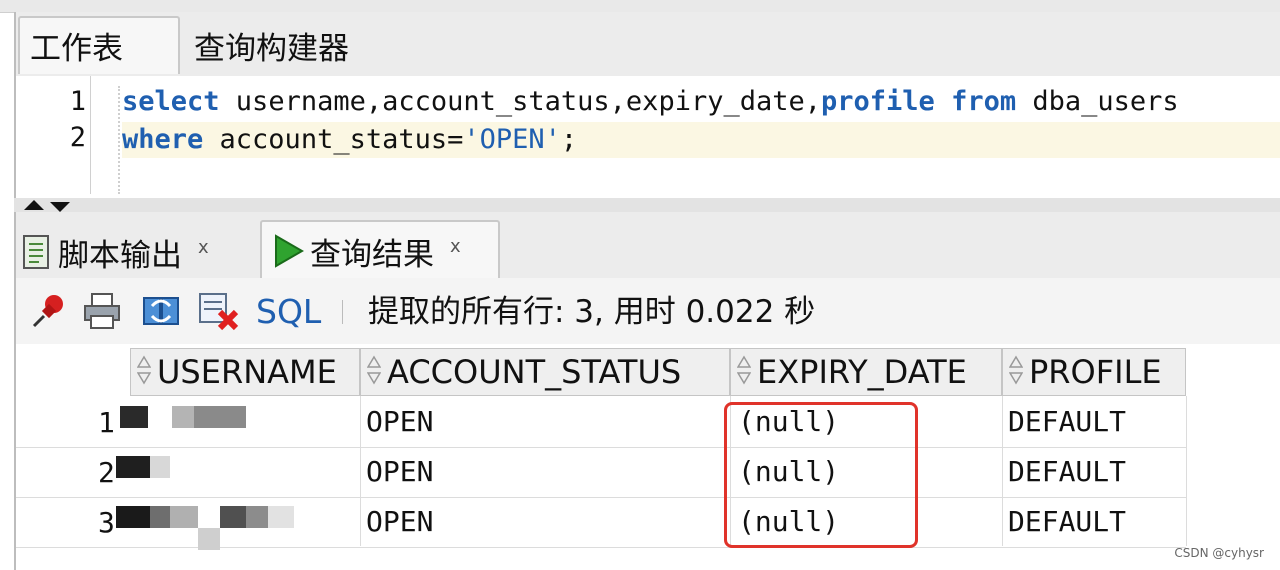 Image resolution: width=1280 pixels, height=570 pixels. I want to click on pin-icon, so click(49, 313).